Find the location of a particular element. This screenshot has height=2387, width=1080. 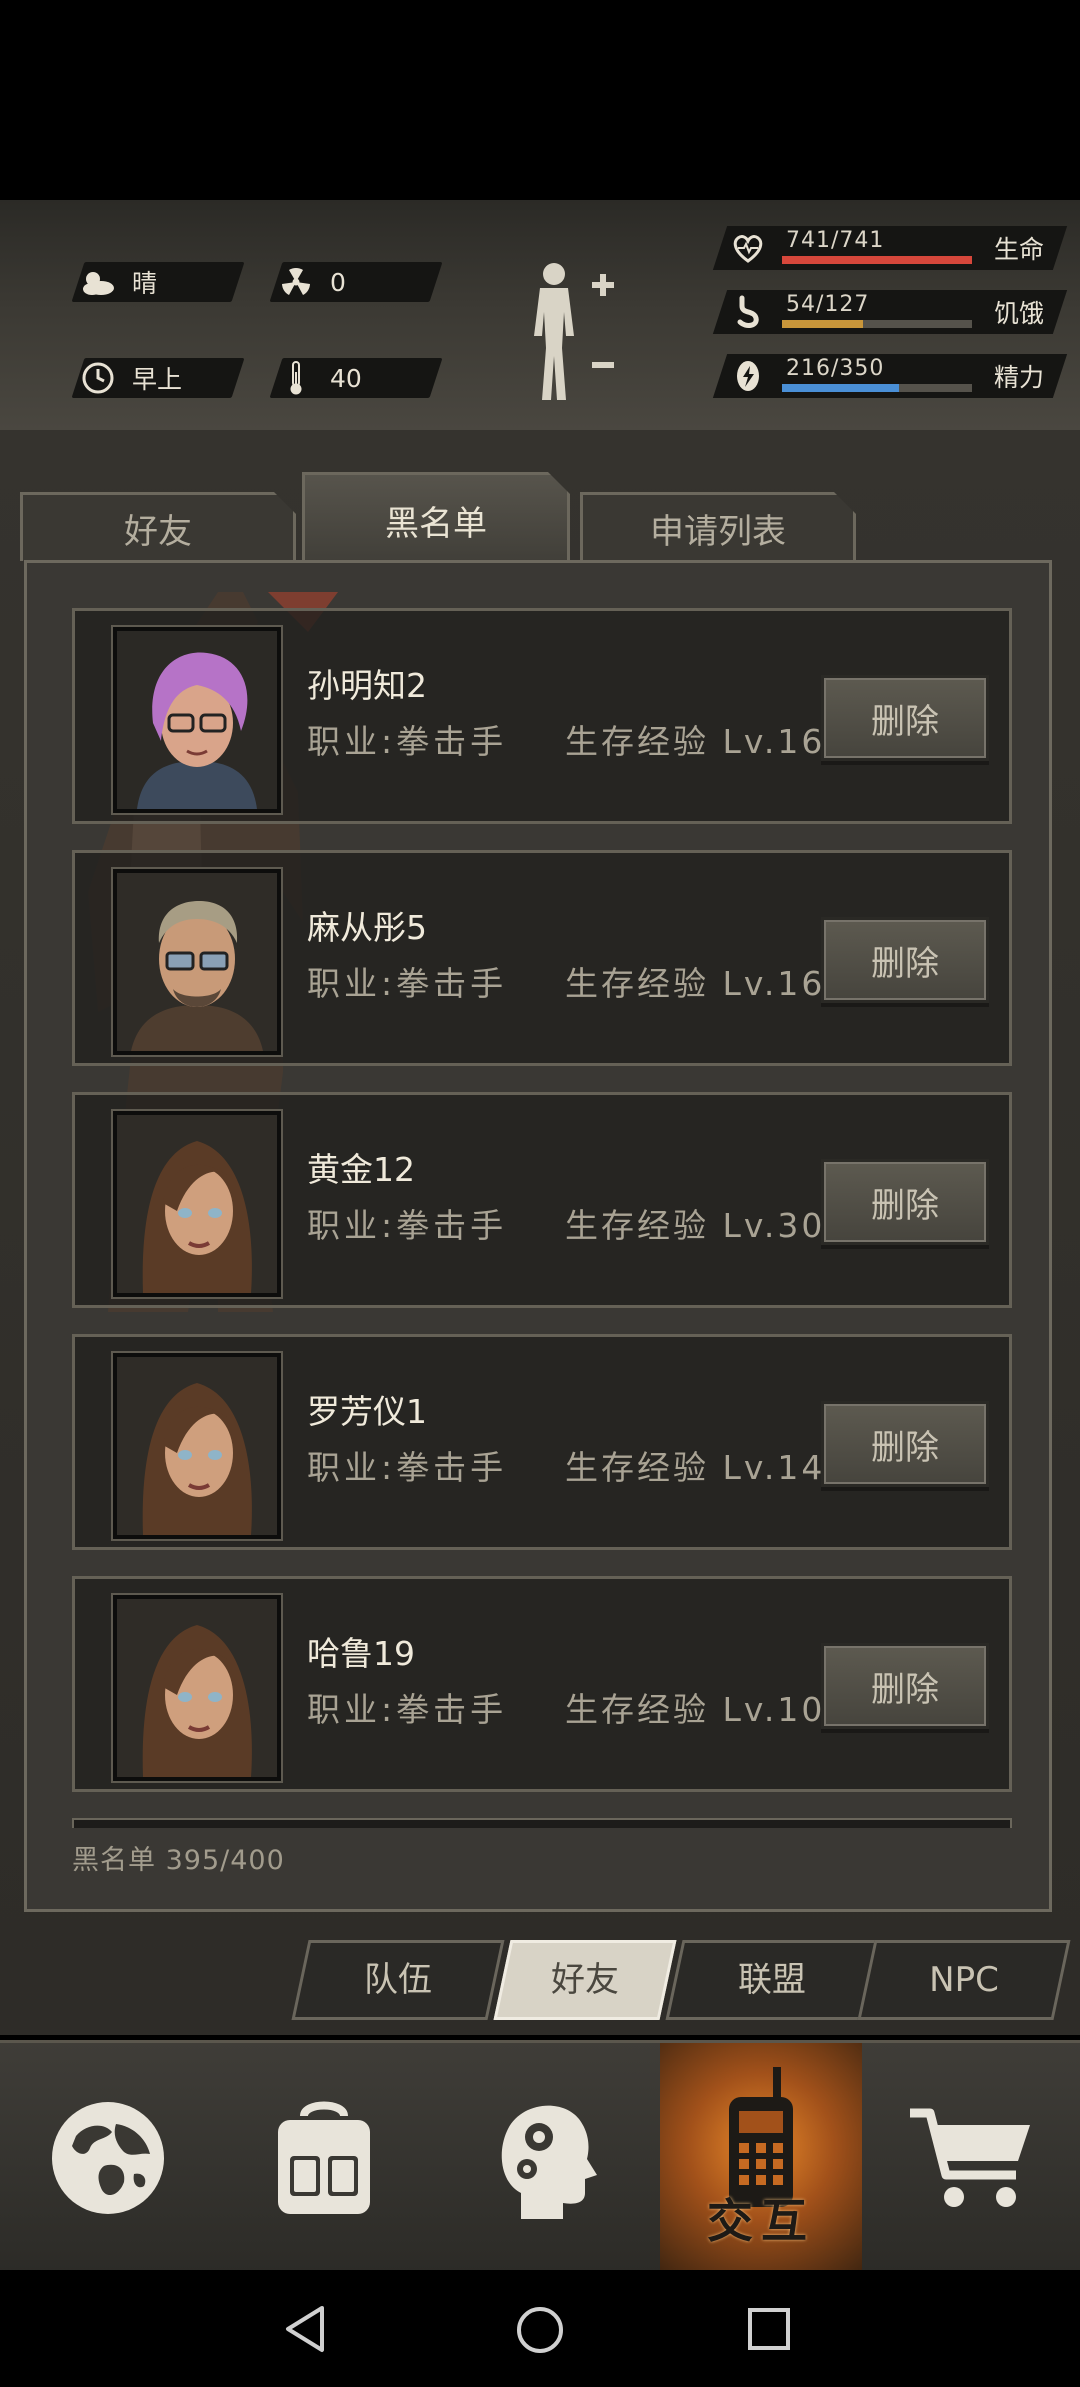

time-chip: 早上 is located at coordinates (158, 378).